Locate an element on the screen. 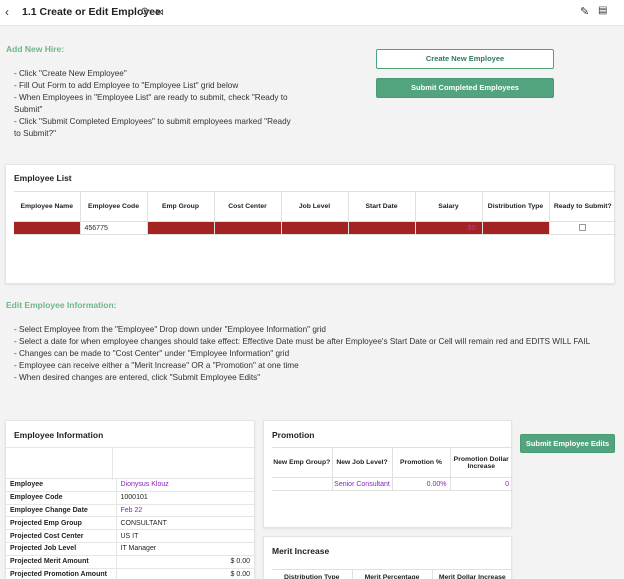  instruction-line: - Click "Create New Employee" is located at coordinates (70, 73).